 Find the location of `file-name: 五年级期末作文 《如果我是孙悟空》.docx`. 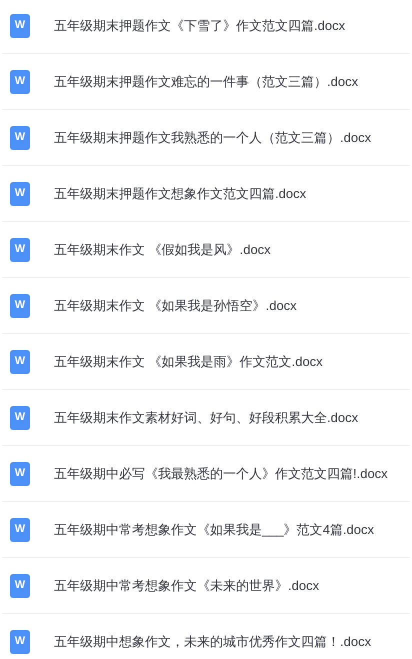

file-name: 五年级期末作文 《如果我是孙悟空》.docx is located at coordinates (175, 306).